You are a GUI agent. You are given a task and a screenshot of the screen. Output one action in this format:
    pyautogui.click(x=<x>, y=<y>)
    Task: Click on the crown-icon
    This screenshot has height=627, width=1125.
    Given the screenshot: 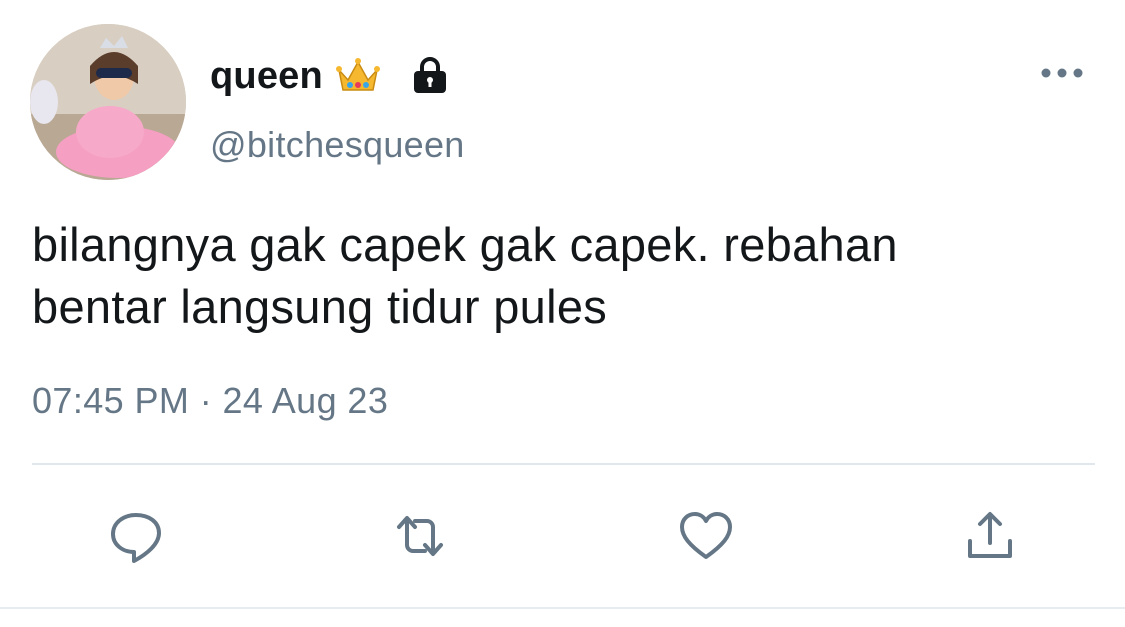 What is the action you would take?
    pyautogui.click(x=357, y=74)
    